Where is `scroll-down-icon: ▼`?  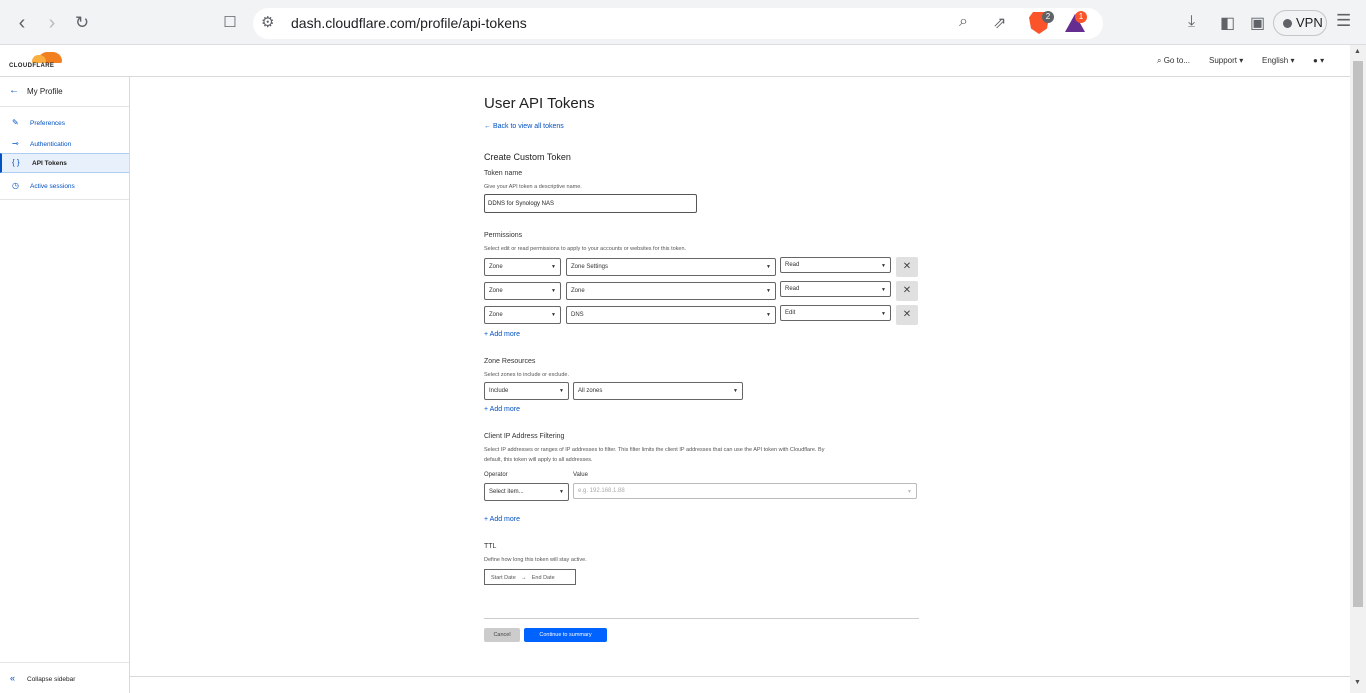 scroll-down-icon: ▼ is located at coordinates (1357, 682).